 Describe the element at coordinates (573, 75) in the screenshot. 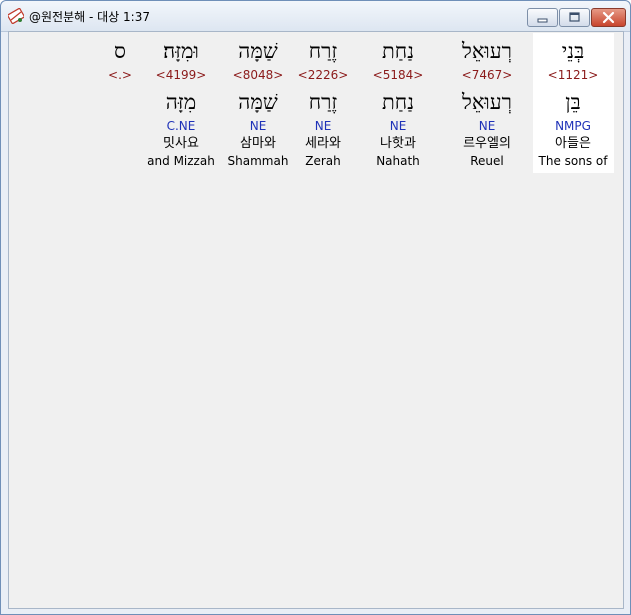

I see `strong-number: <1121>` at that location.